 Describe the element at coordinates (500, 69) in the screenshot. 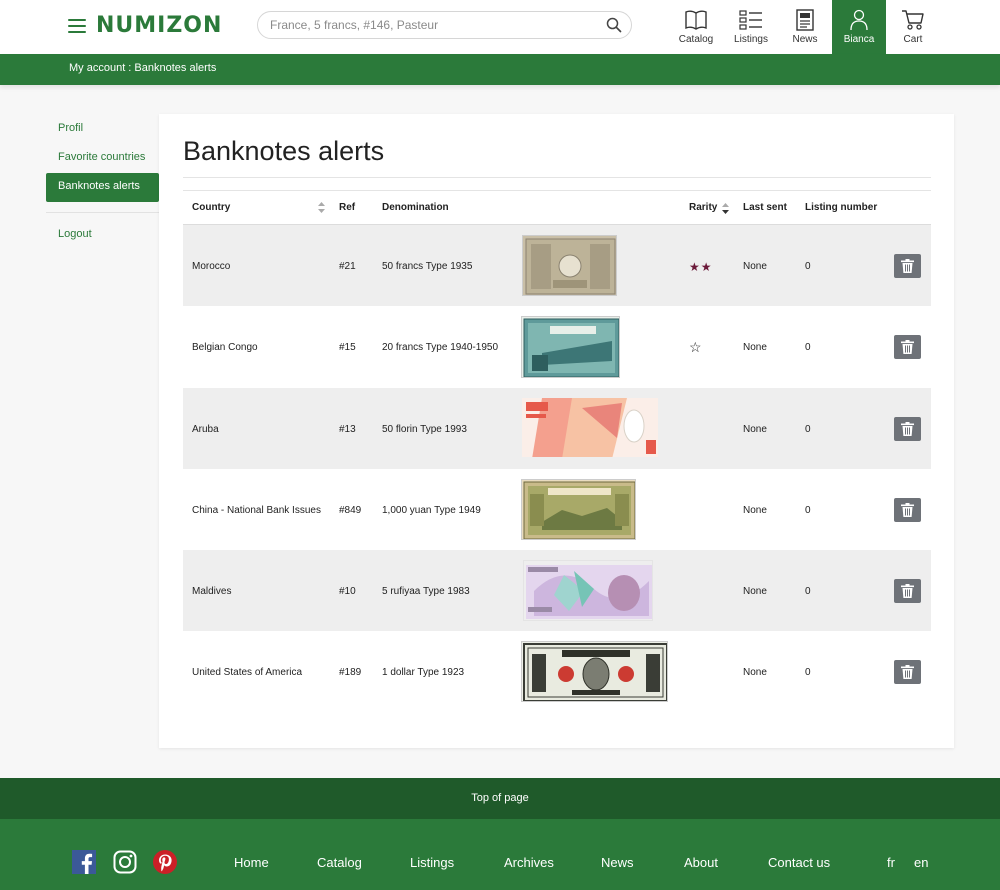

I see `breadcrumb-bar: My account : Banknotes alerts` at that location.